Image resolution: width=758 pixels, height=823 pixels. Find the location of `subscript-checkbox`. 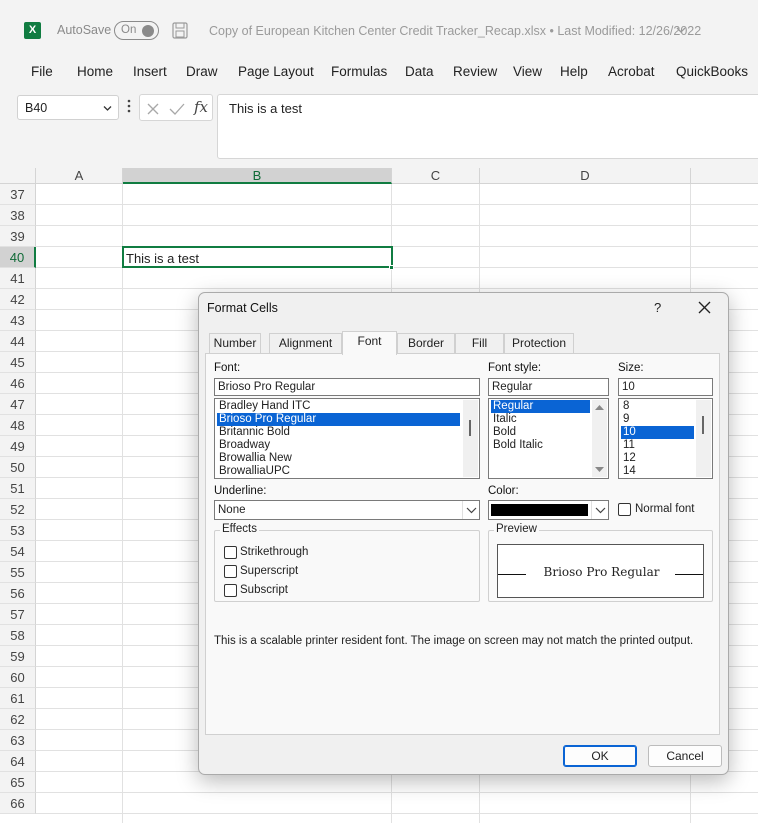

subscript-checkbox is located at coordinates (230, 590).